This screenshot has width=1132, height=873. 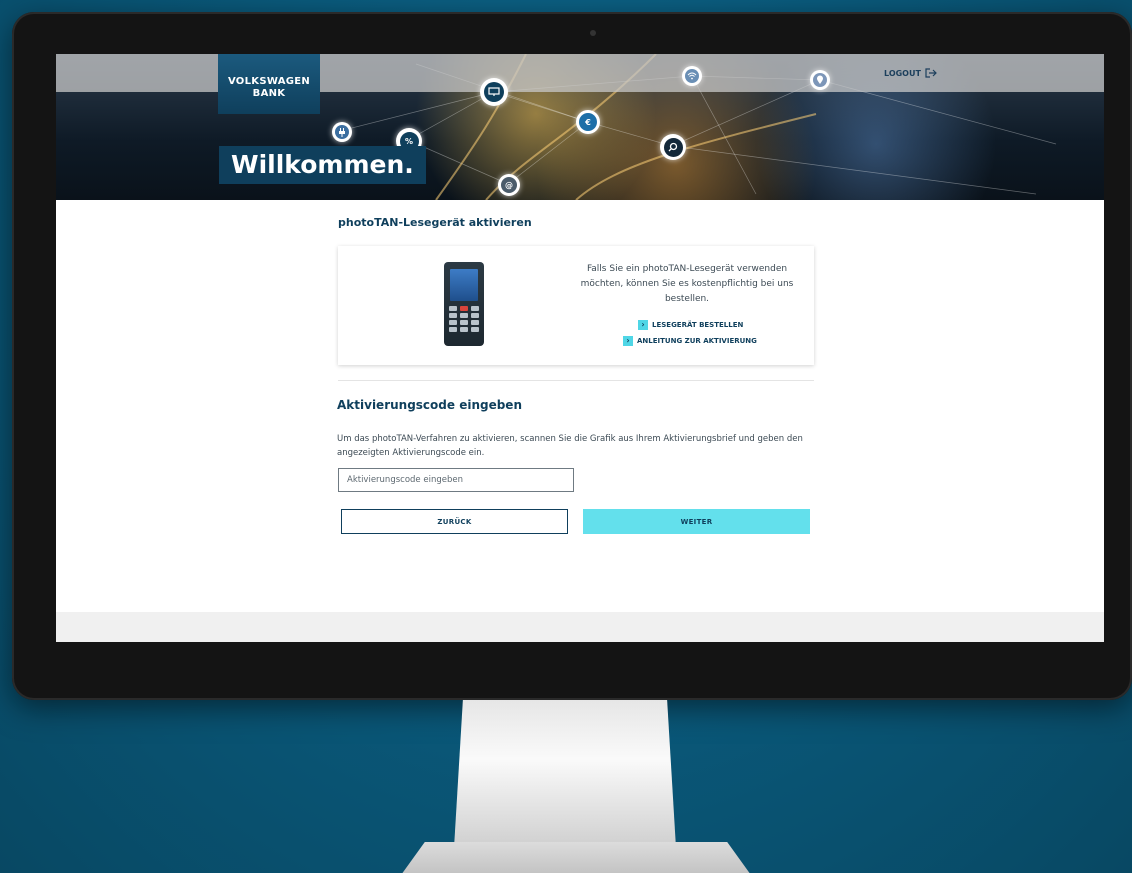 I want to click on logo-line-1: VOLKSWAGEN, so click(x=269, y=81).